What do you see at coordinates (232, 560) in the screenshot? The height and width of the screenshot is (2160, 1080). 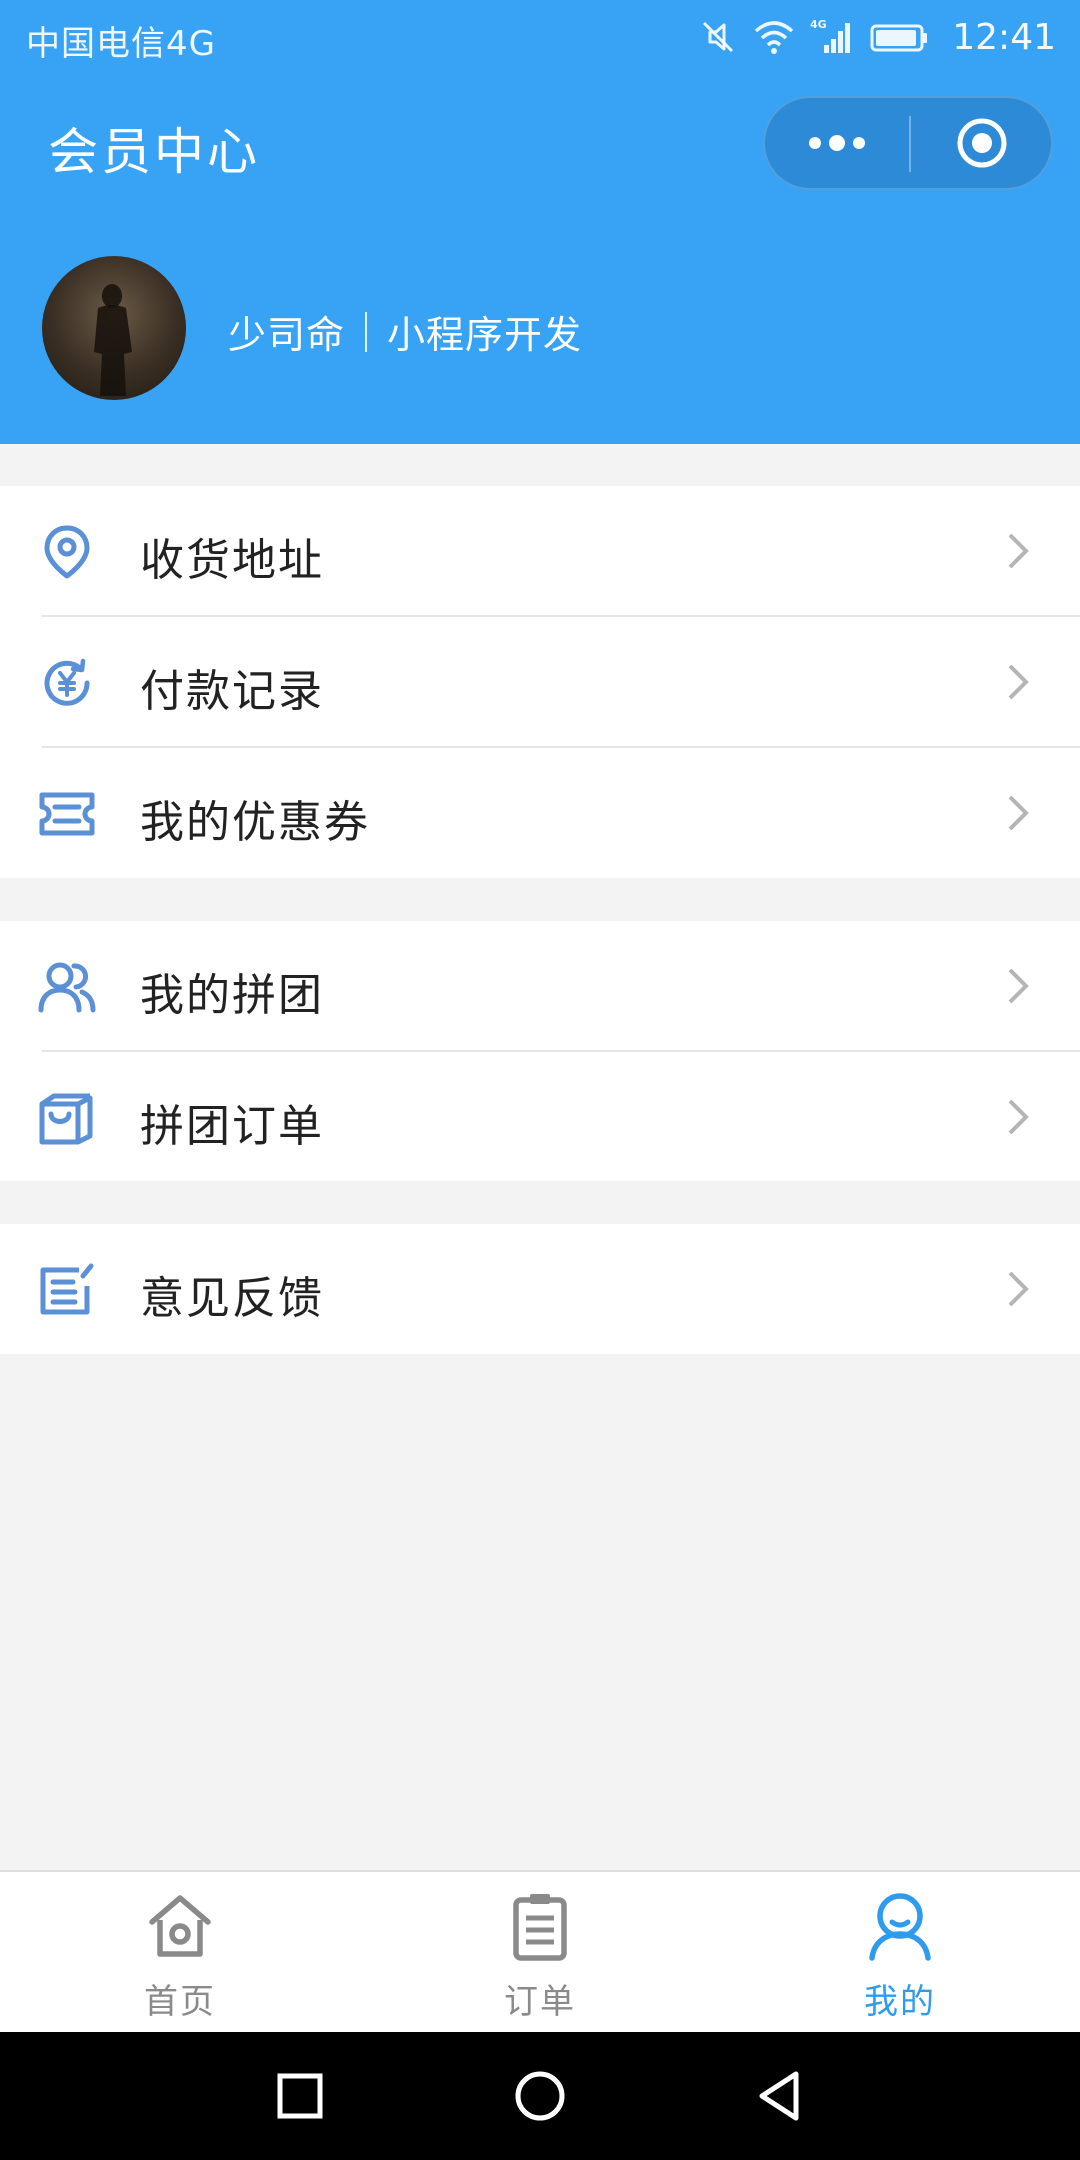 I see `menu-label: 收货地址` at bounding box center [232, 560].